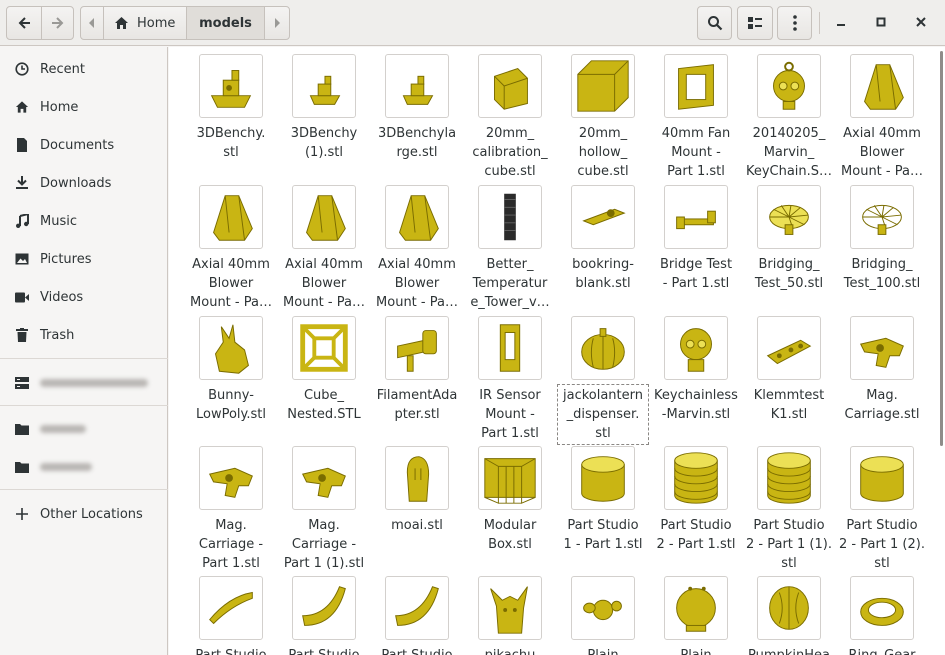 The image size is (945, 655). I want to click on model-carriage-icon, so click(881, 352).